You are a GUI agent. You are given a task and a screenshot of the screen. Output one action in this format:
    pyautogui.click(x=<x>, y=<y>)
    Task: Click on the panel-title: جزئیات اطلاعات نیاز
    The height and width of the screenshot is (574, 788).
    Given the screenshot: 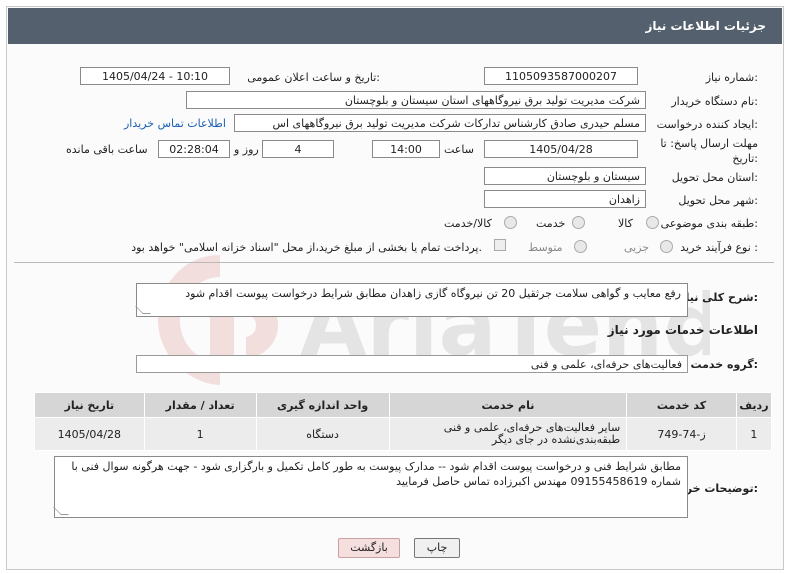 What is the action you would take?
    pyautogui.click(x=705, y=26)
    